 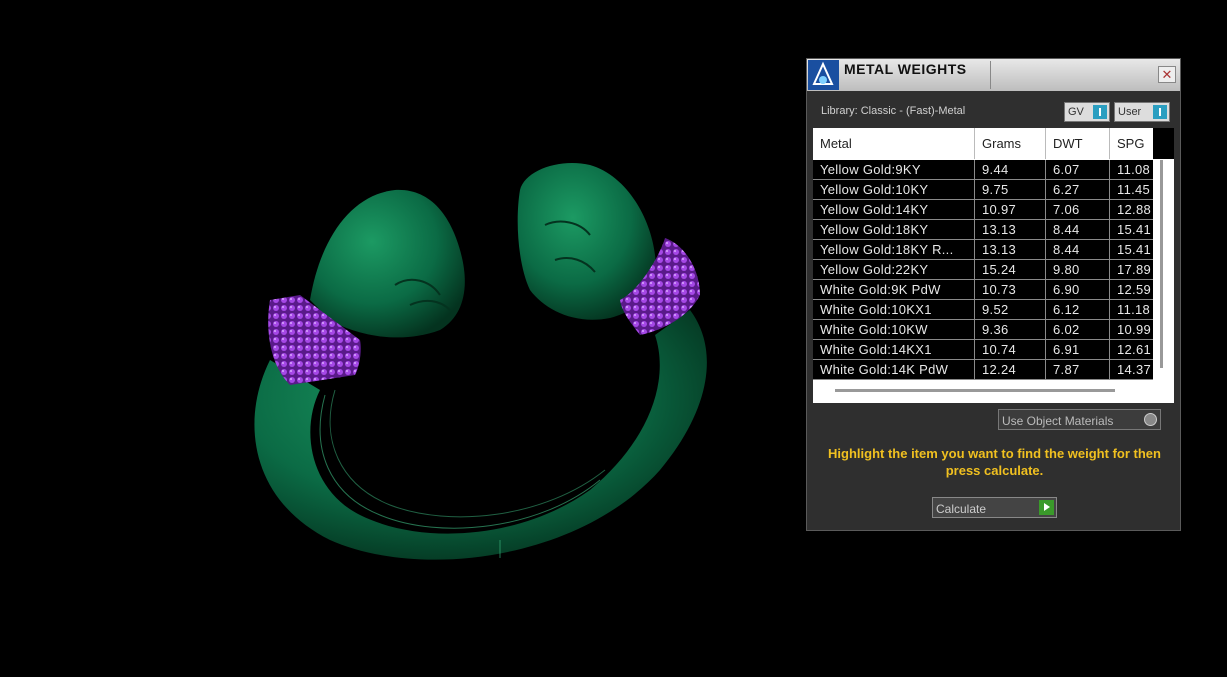 What do you see at coordinates (894, 189) in the screenshot?
I see `cell-metal: Yellow Gold:10KY` at bounding box center [894, 189].